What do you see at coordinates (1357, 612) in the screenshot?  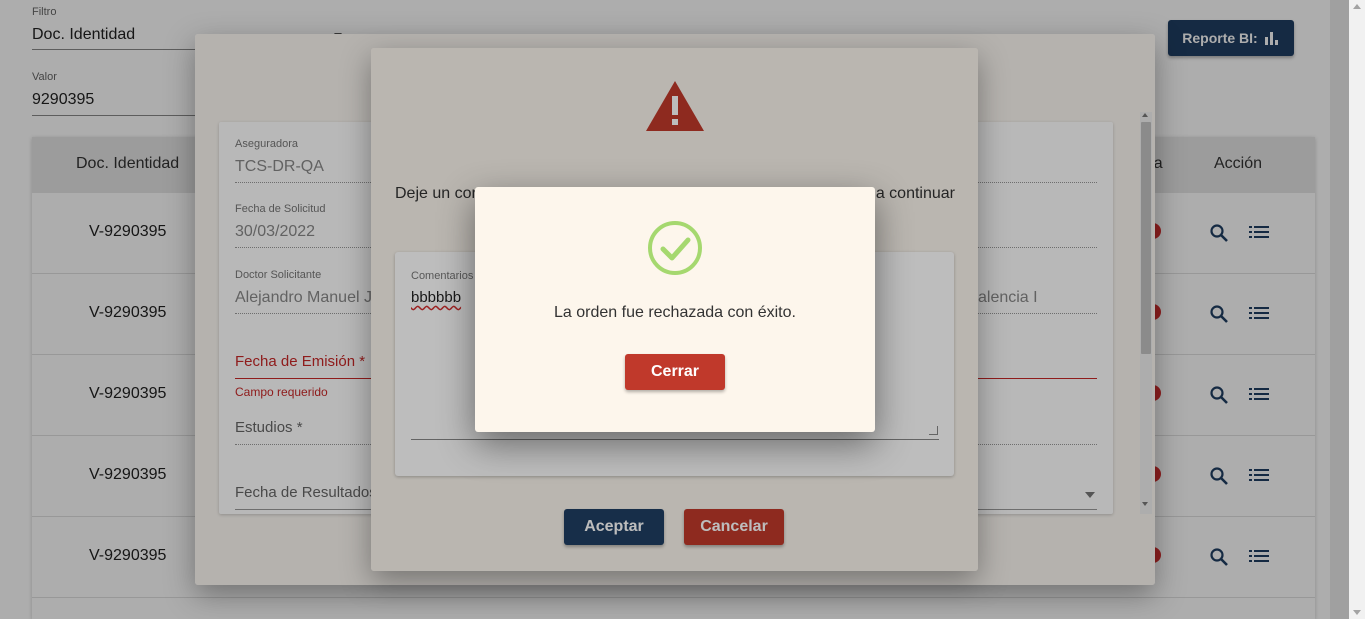 I see `scroll-down-icon` at bounding box center [1357, 612].